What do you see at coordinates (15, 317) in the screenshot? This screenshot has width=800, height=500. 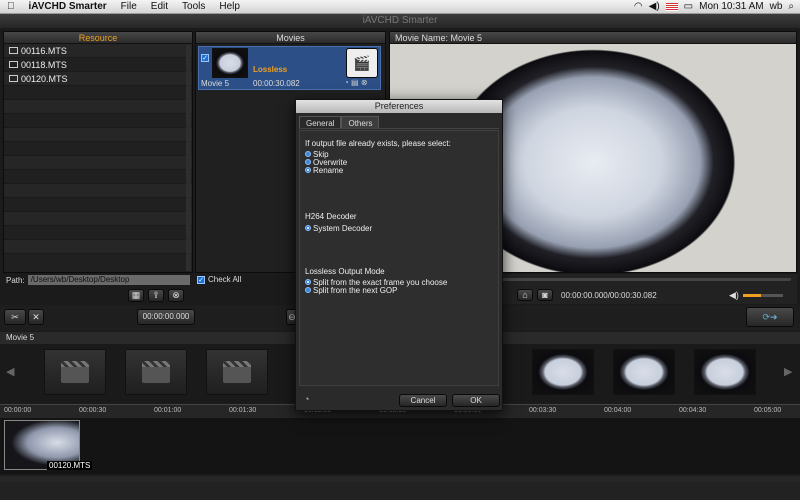 I see `trim-icon: ✂` at bounding box center [15, 317].